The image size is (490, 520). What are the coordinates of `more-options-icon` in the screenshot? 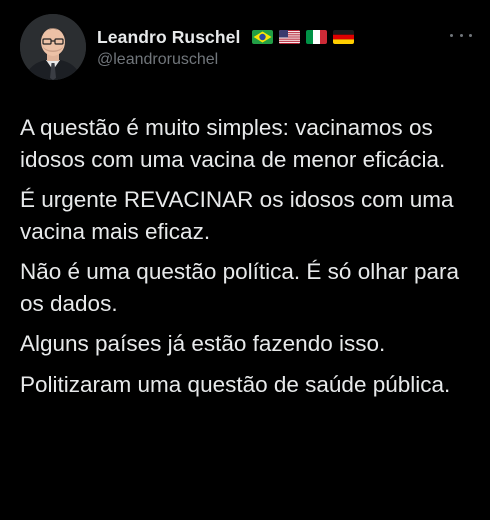 It's located at (461, 35).